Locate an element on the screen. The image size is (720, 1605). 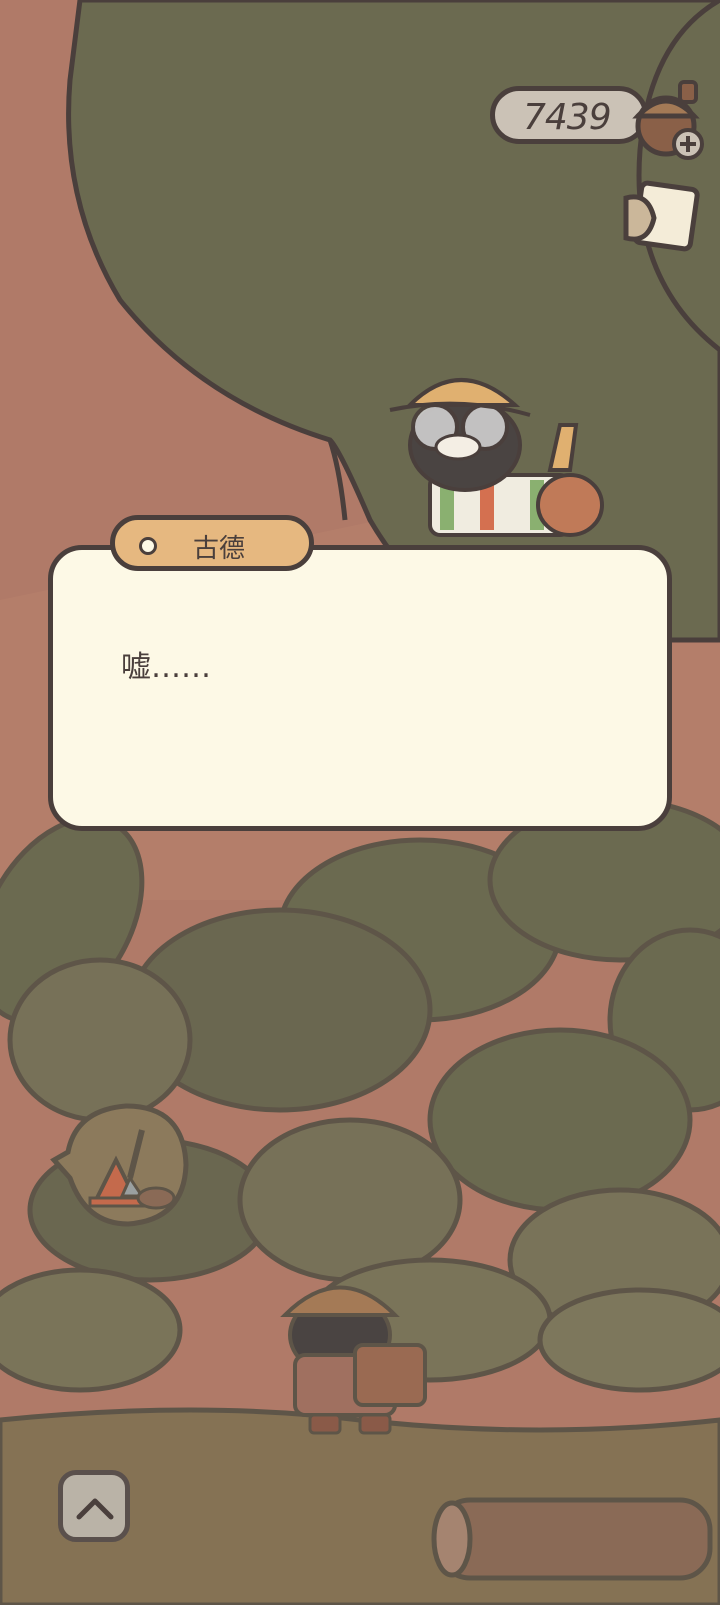
shovel-cone-icon is located at coordinates (121, 1165).